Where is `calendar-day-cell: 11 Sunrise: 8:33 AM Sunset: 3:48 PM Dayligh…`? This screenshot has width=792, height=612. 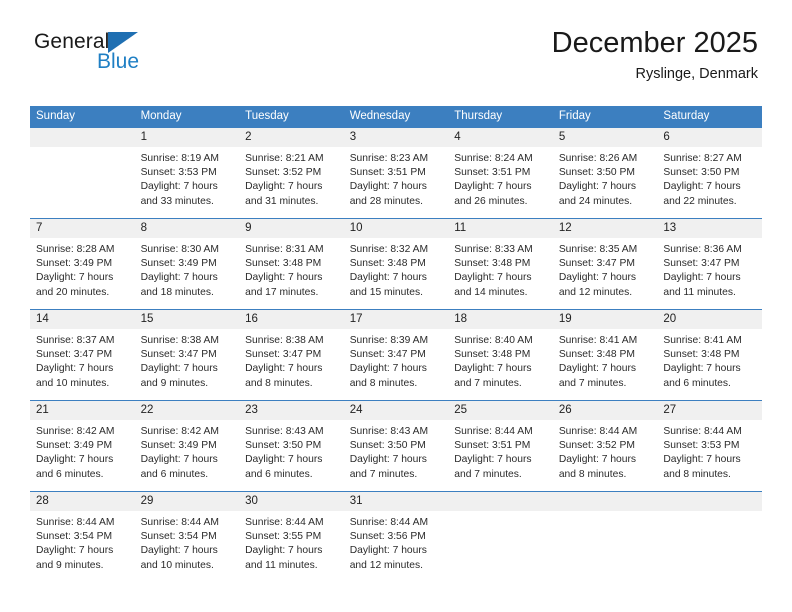
calendar-day-cell: 11 Sunrise: 8:33 AM Sunset: 3:48 PM Dayligh… is located at coordinates (500, 264).